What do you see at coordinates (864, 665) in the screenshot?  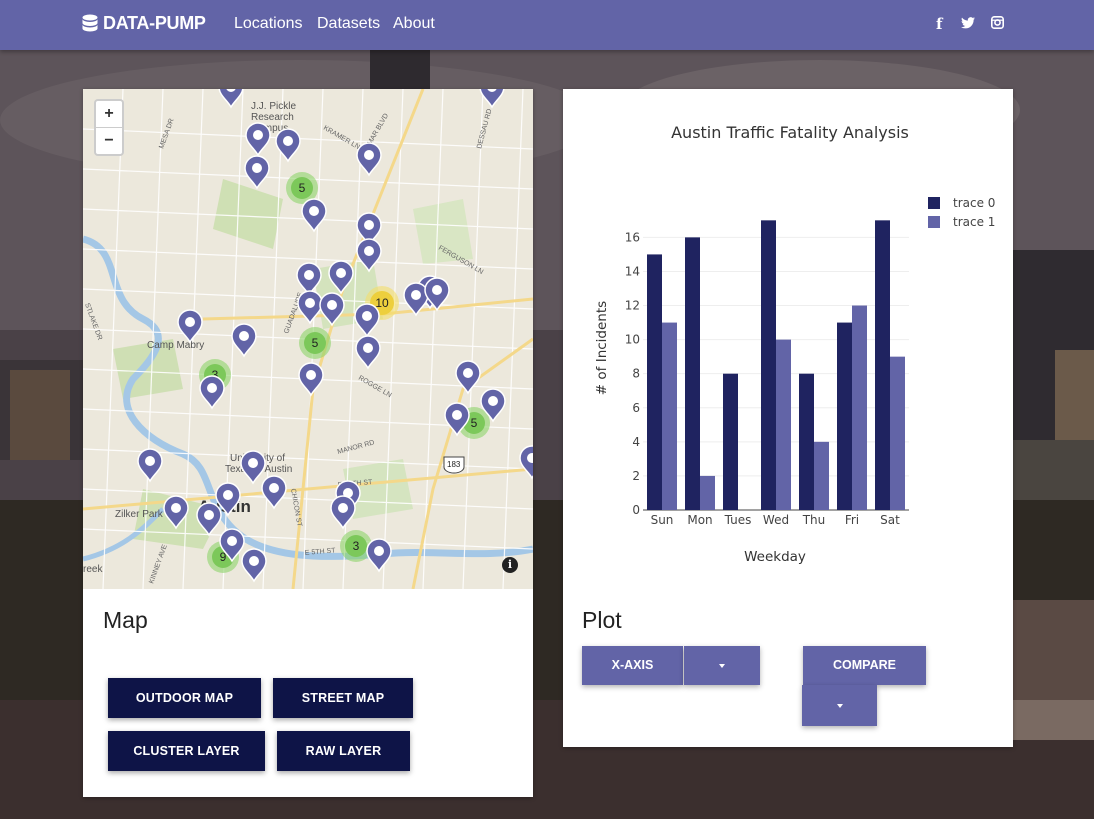 I see `compare-button: COMPARE` at bounding box center [864, 665].